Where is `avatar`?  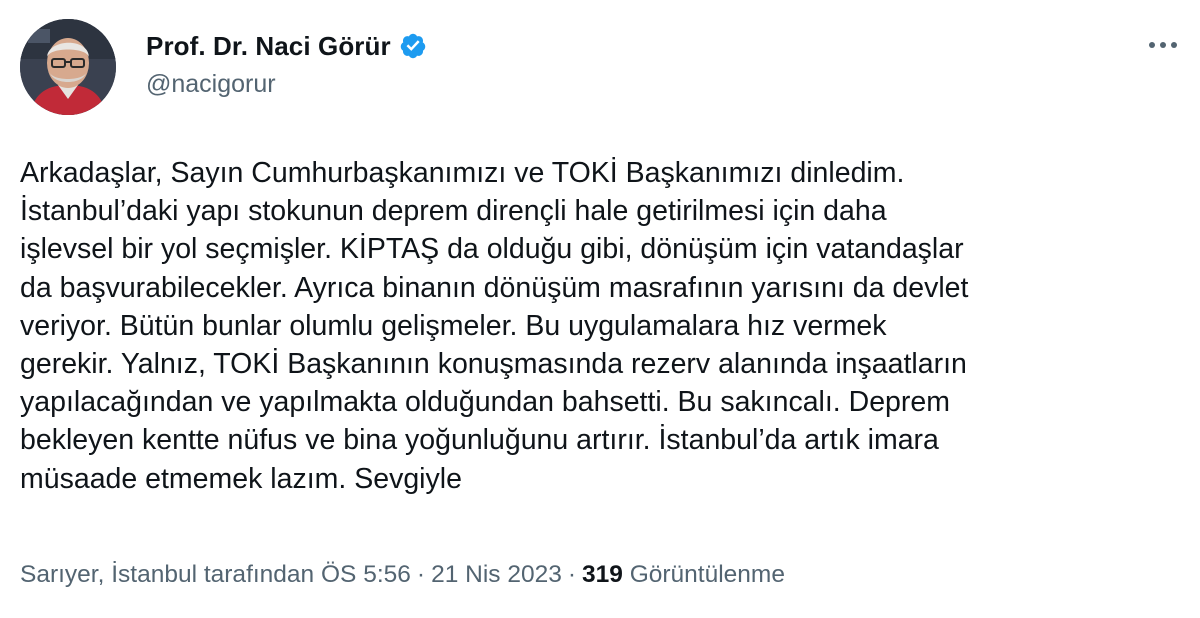
avatar is located at coordinates (68, 67).